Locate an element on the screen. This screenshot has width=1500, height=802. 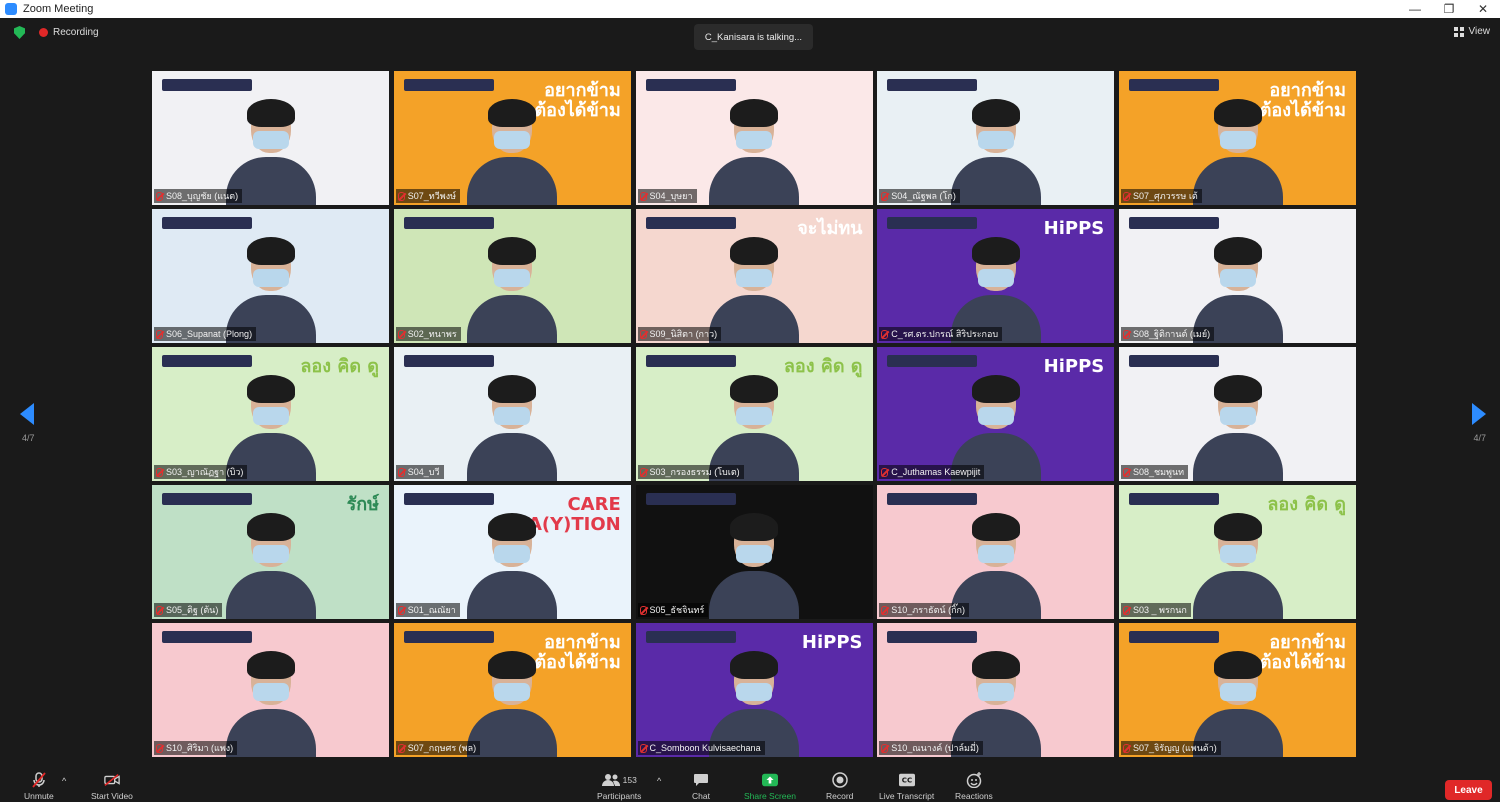
participant-video-tile: S02_ทนาพร is located at coordinates (512, 276).